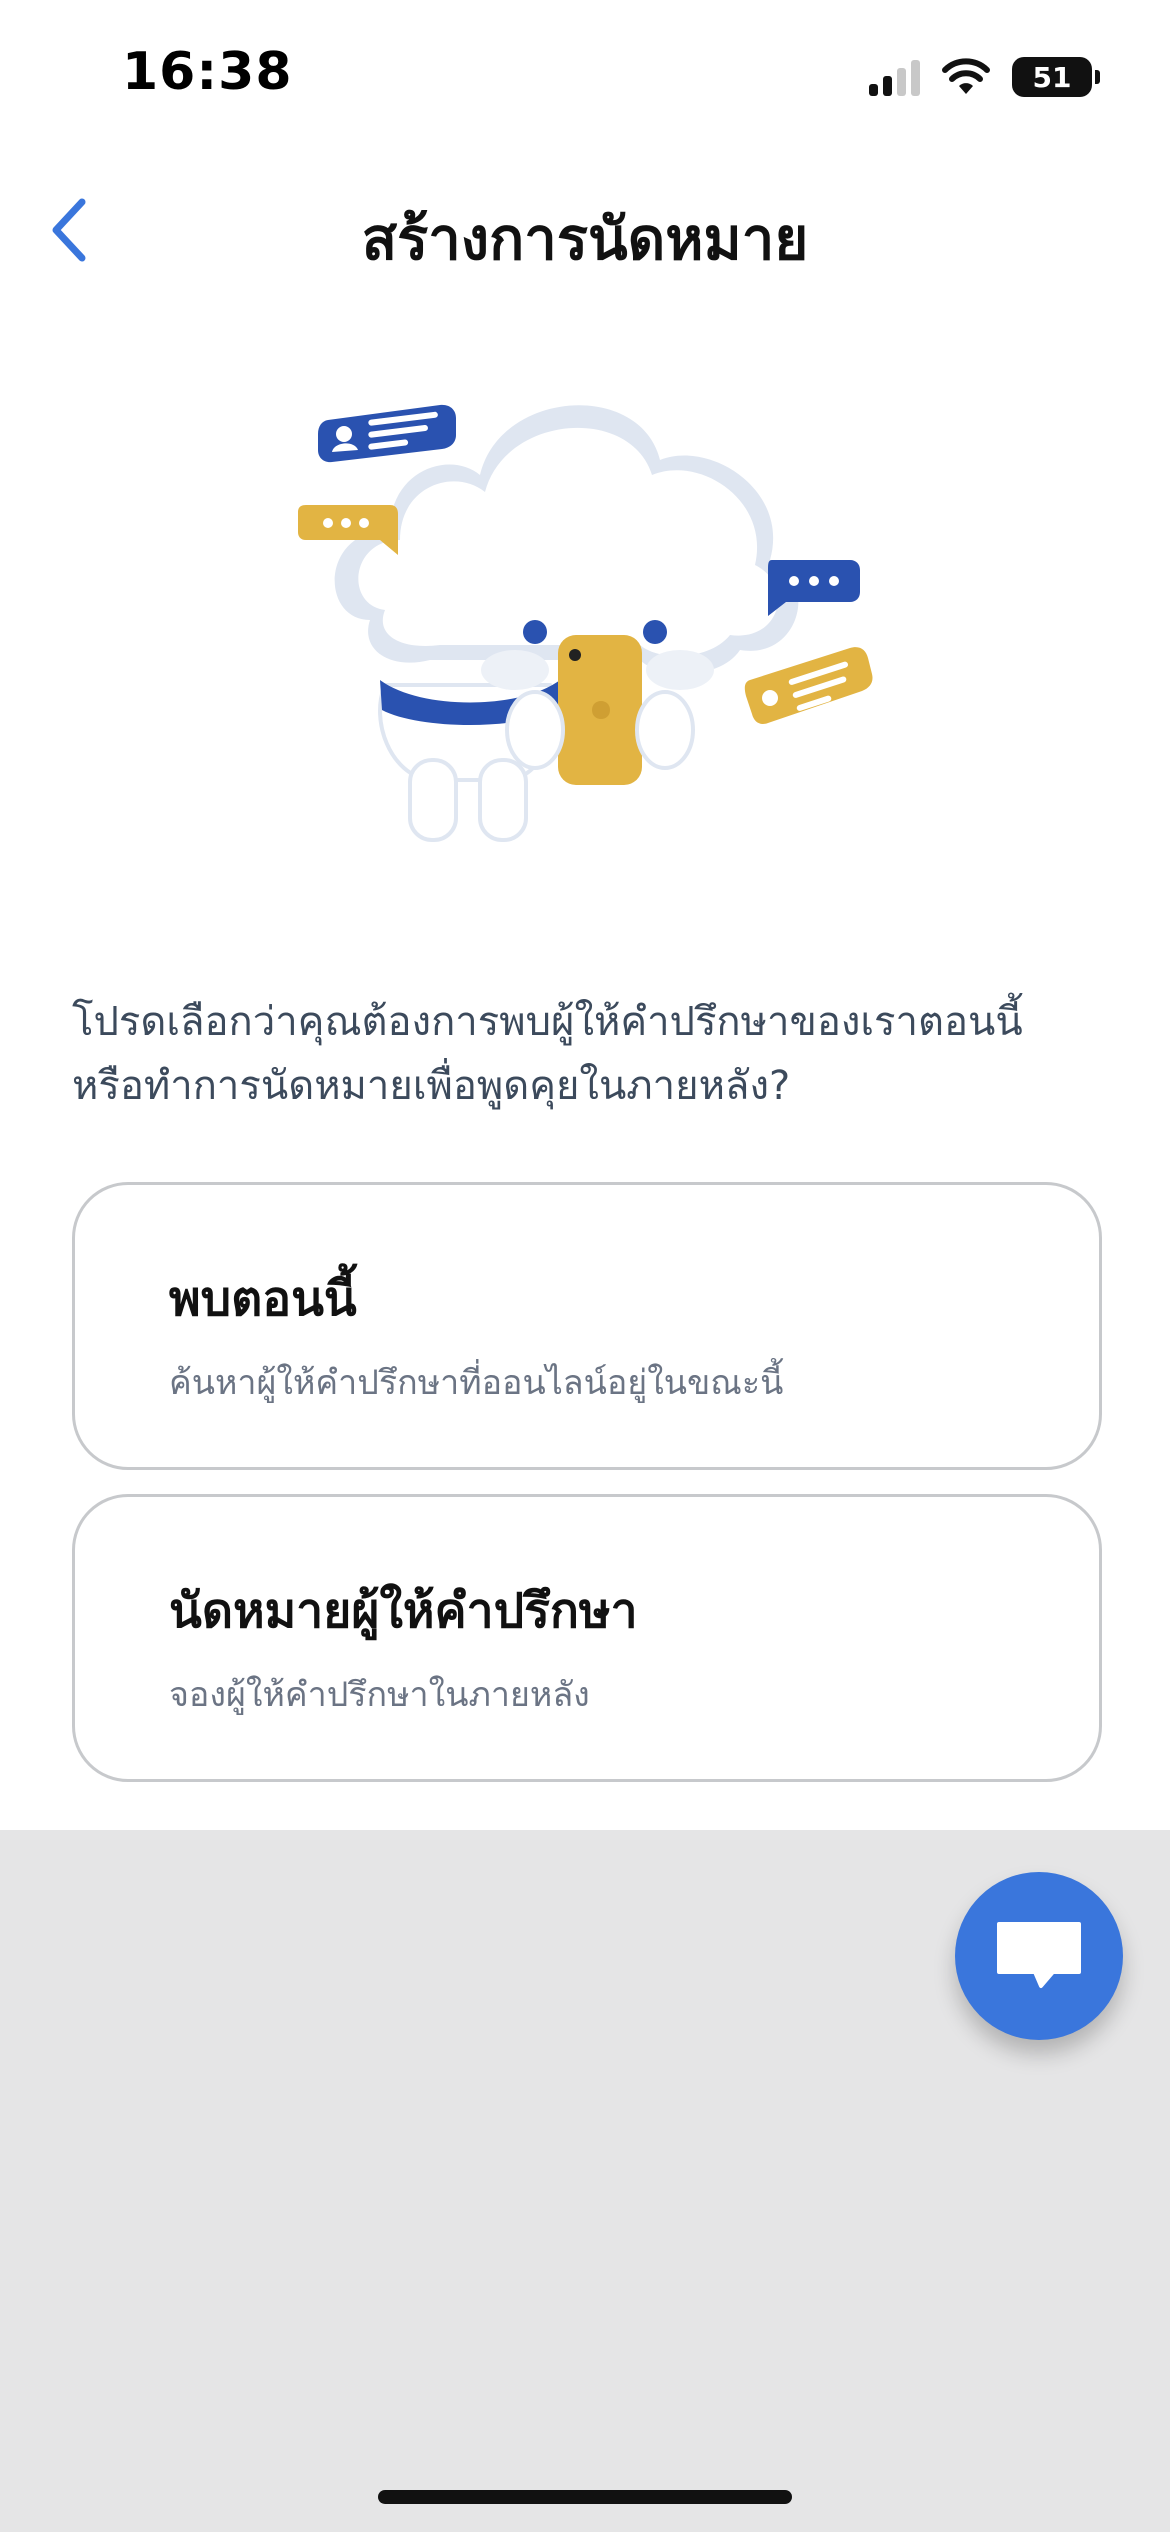 Image resolution: width=1170 pixels, height=2532 pixels. What do you see at coordinates (403, 1611) in the screenshot?
I see `option-title: นัดหมายผู้ให้คำปรึกษา` at bounding box center [403, 1611].